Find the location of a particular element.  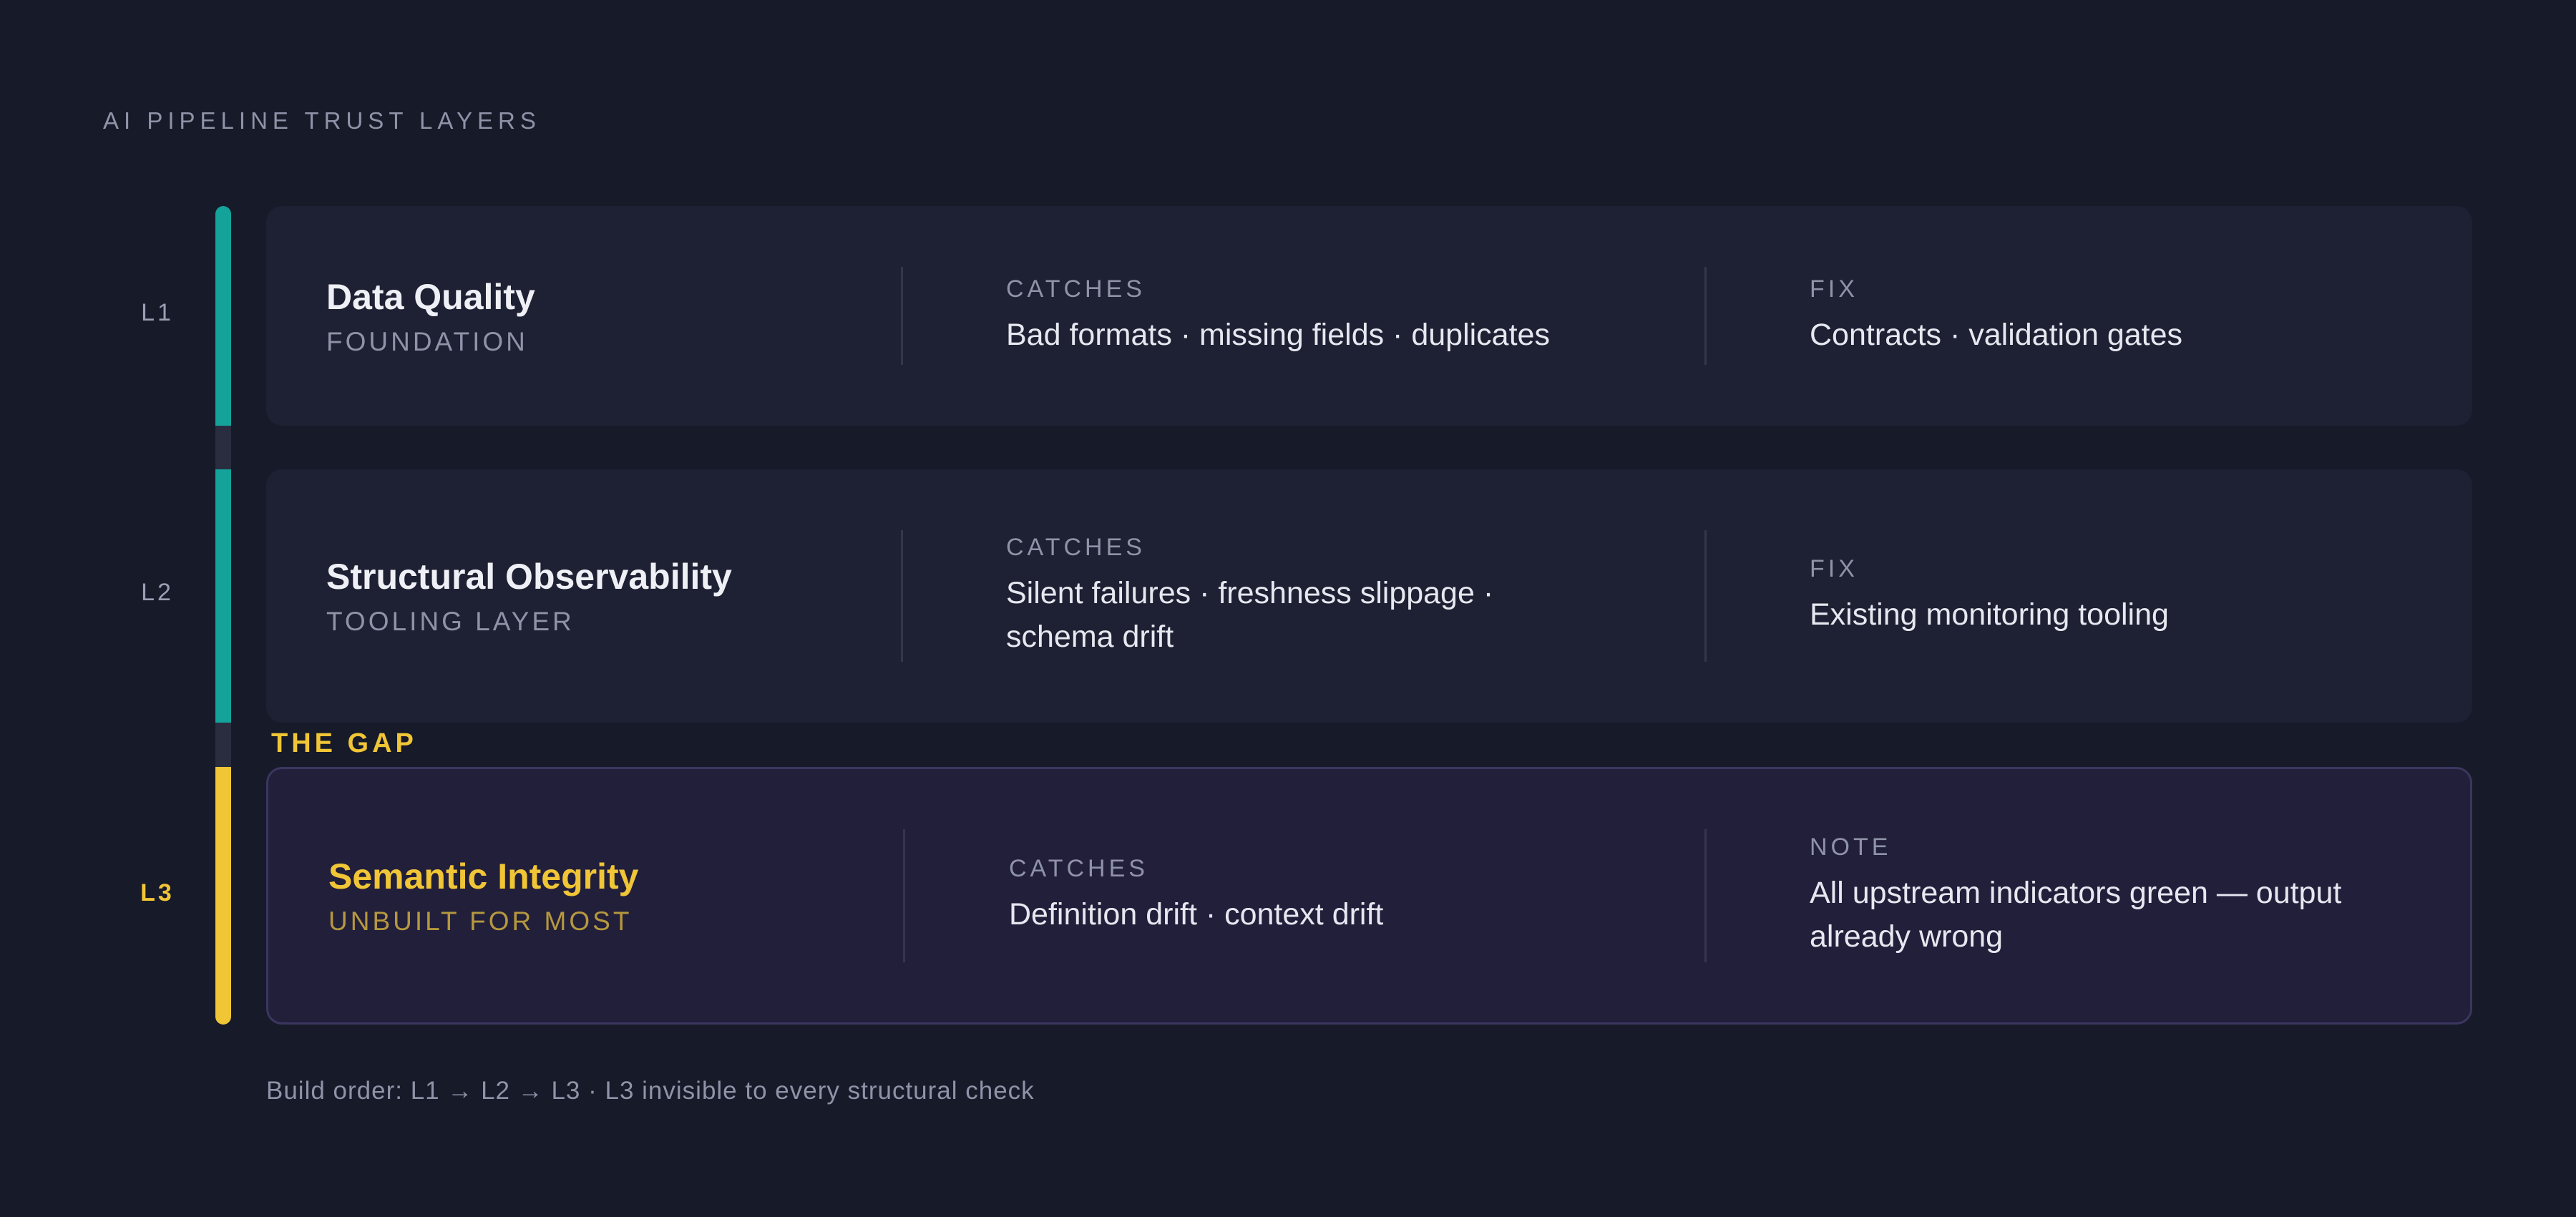

layer-name: Structural Observability is located at coordinates (529, 577).